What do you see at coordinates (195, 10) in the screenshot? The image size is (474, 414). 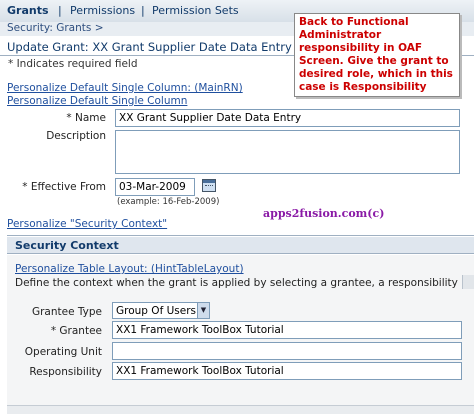 I see `tab-permission-sets: Permission Sets` at bounding box center [195, 10].